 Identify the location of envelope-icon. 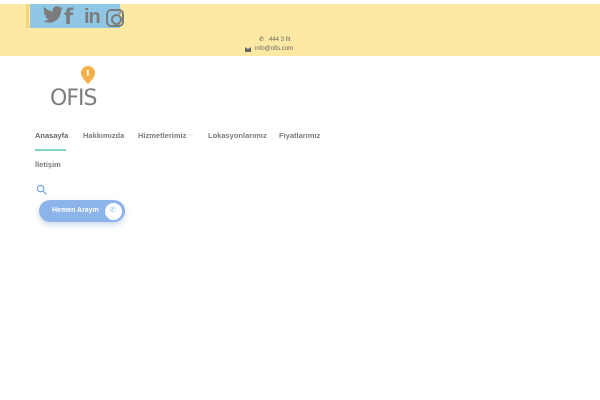
(248, 49).